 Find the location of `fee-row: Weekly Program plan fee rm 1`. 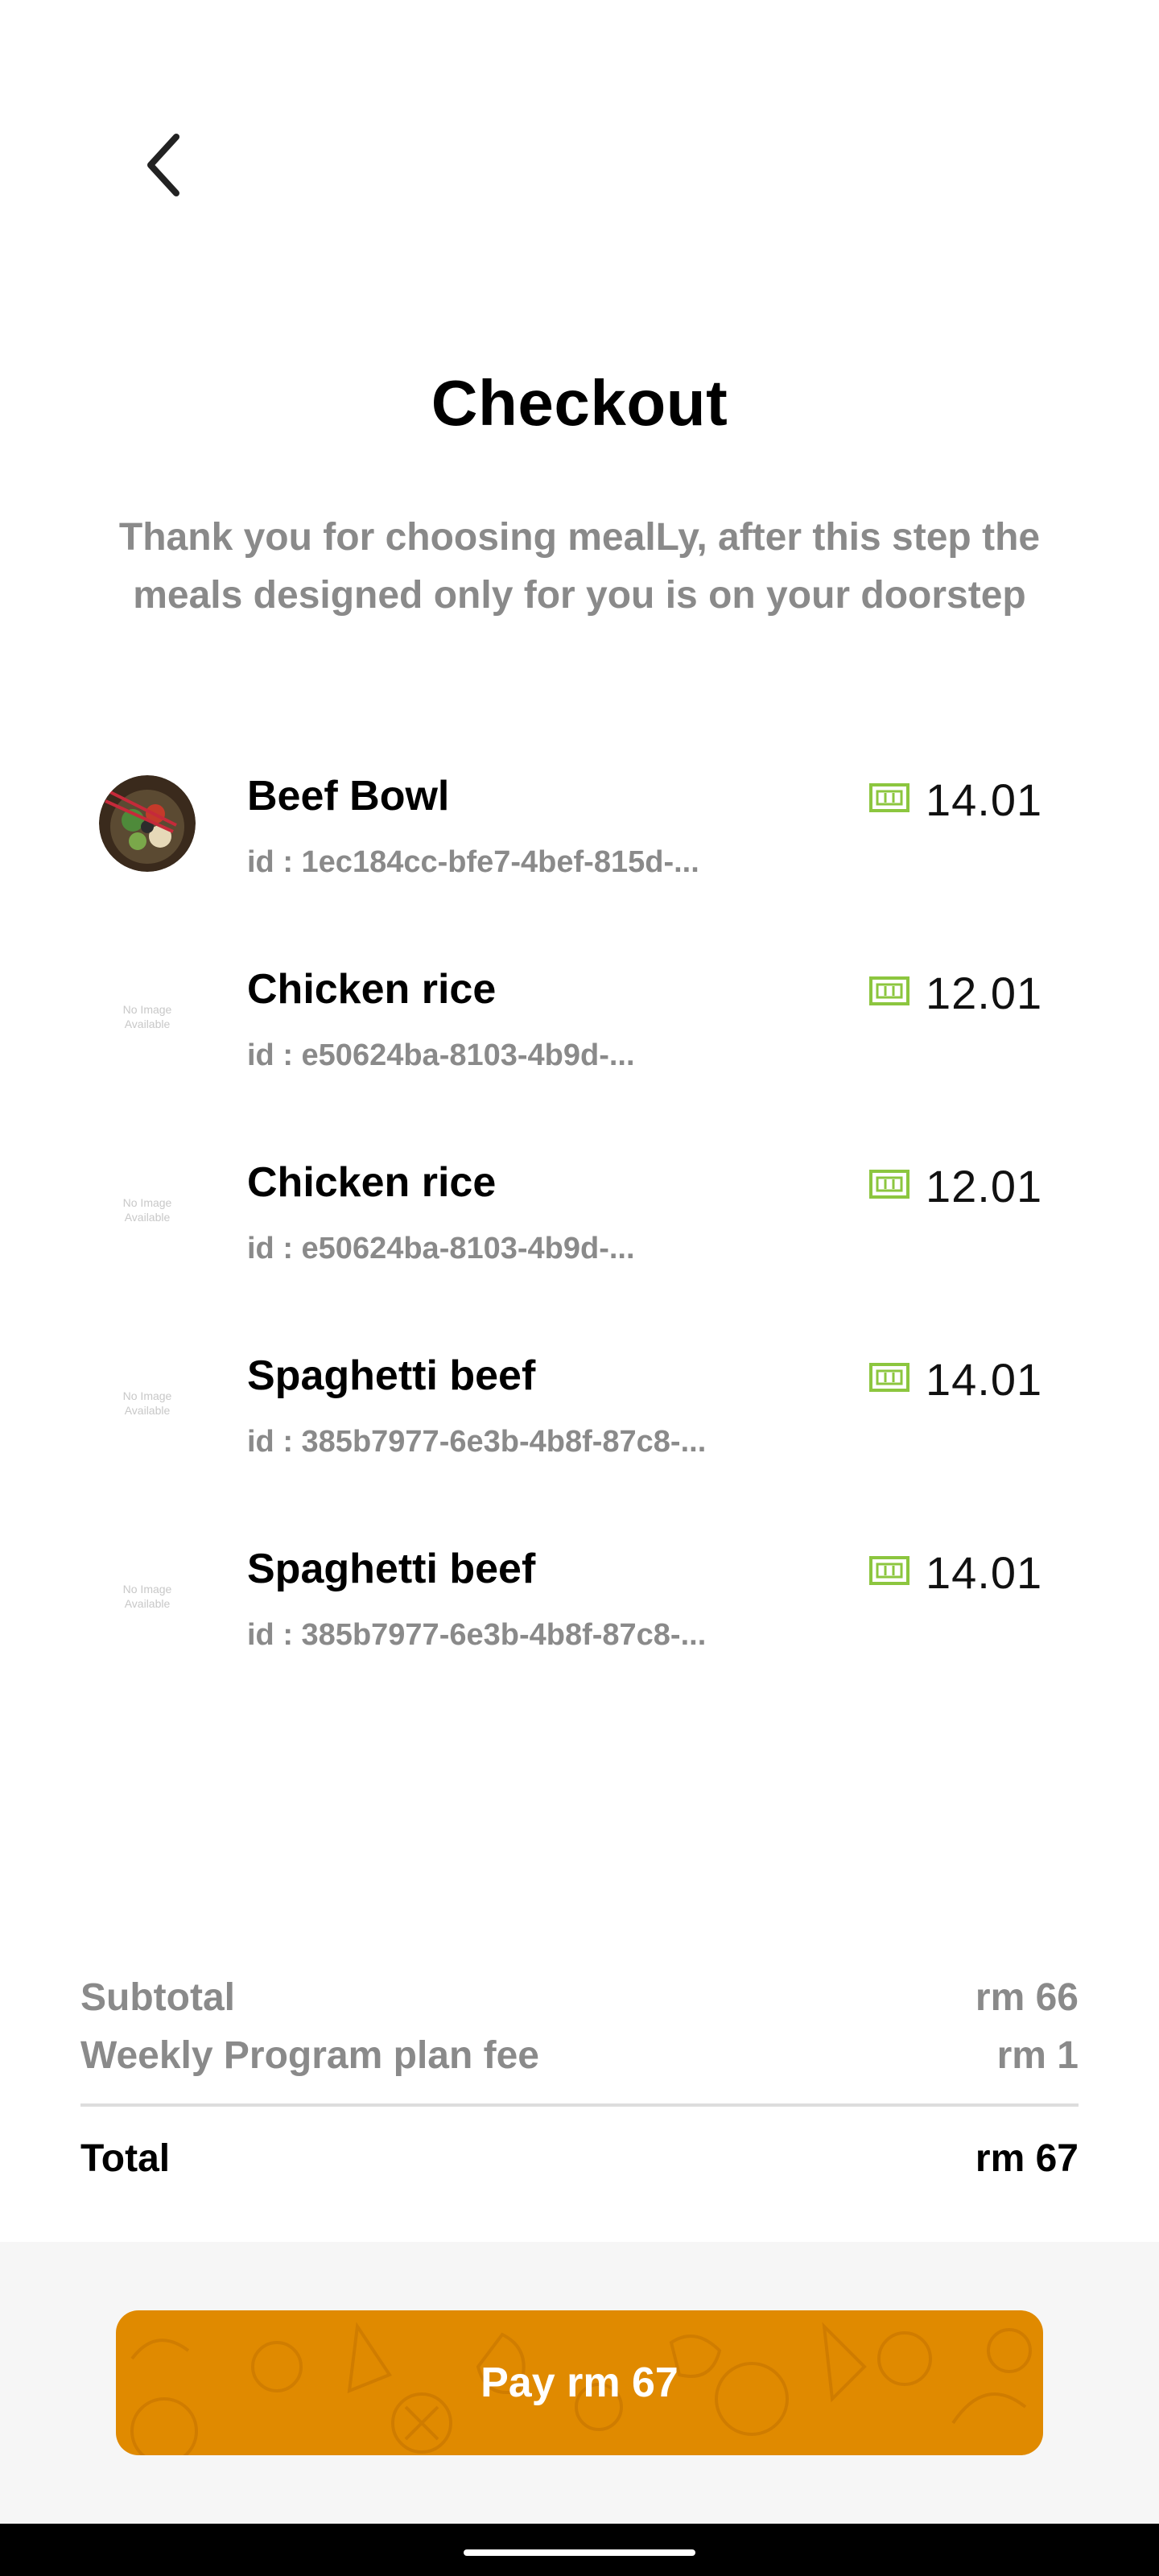

fee-row: Weekly Program plan fee rm 1 is located at coordinates (579, 2055).